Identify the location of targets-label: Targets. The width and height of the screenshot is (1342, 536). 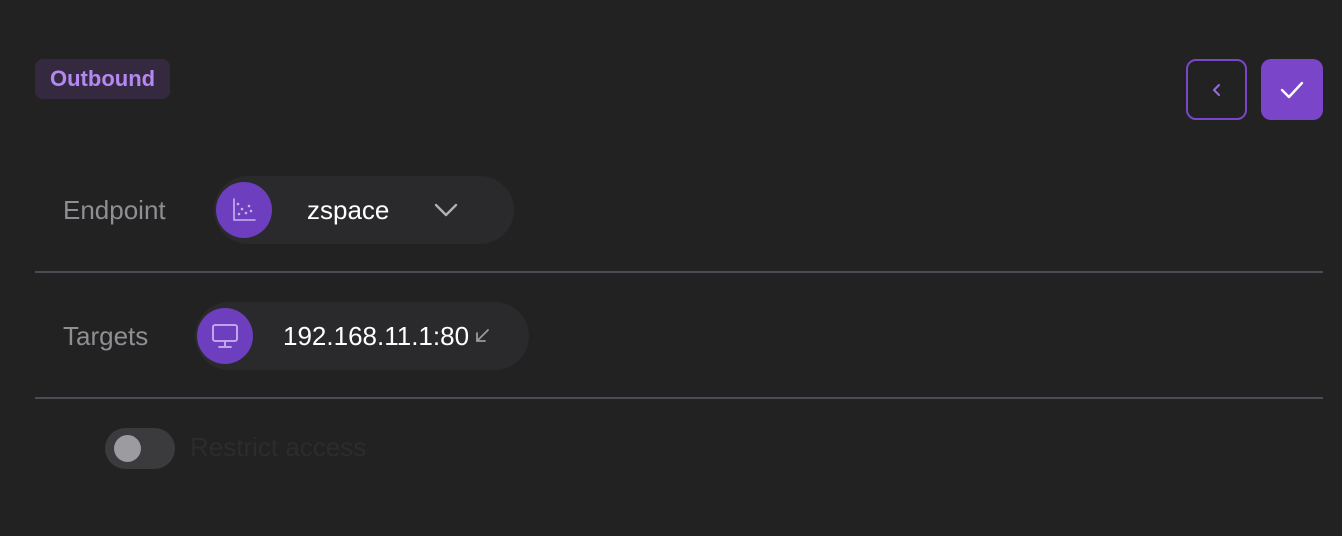
(106, 336).